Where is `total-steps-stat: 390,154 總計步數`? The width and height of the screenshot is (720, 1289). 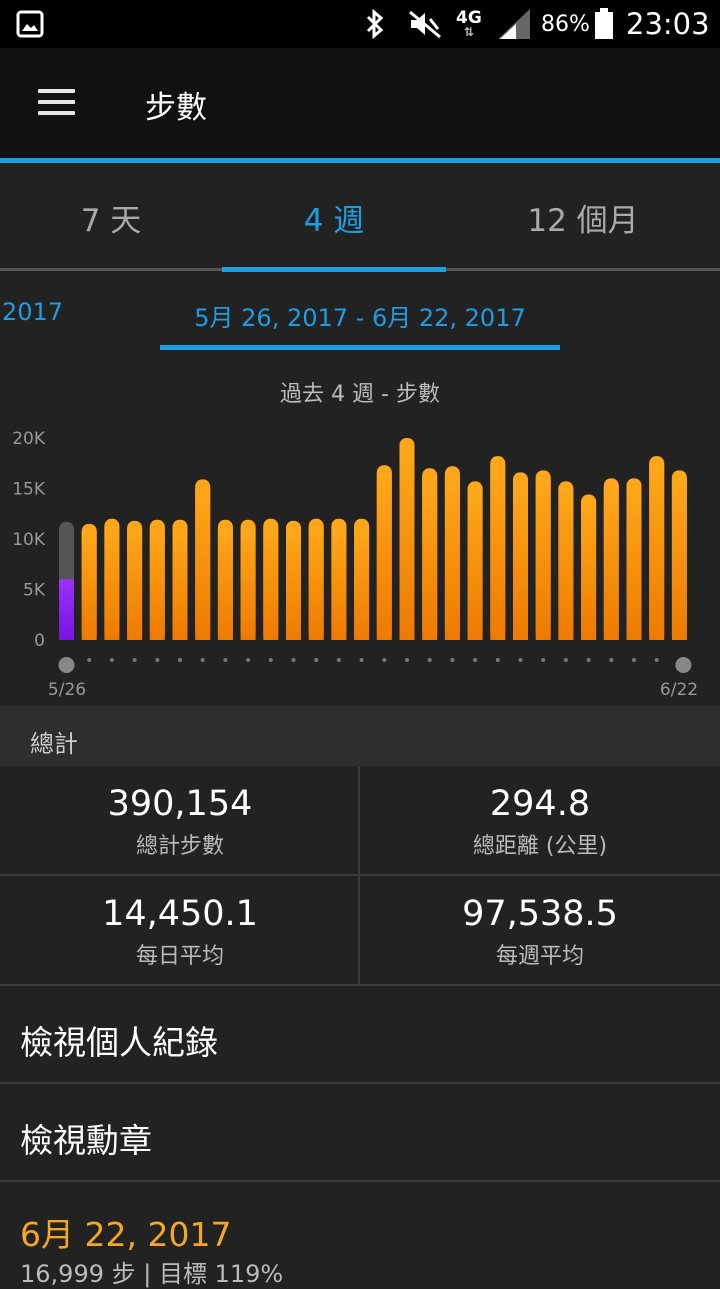
total-steps-stat: 390,154 總計步數 is located at coordinates (180, 820).